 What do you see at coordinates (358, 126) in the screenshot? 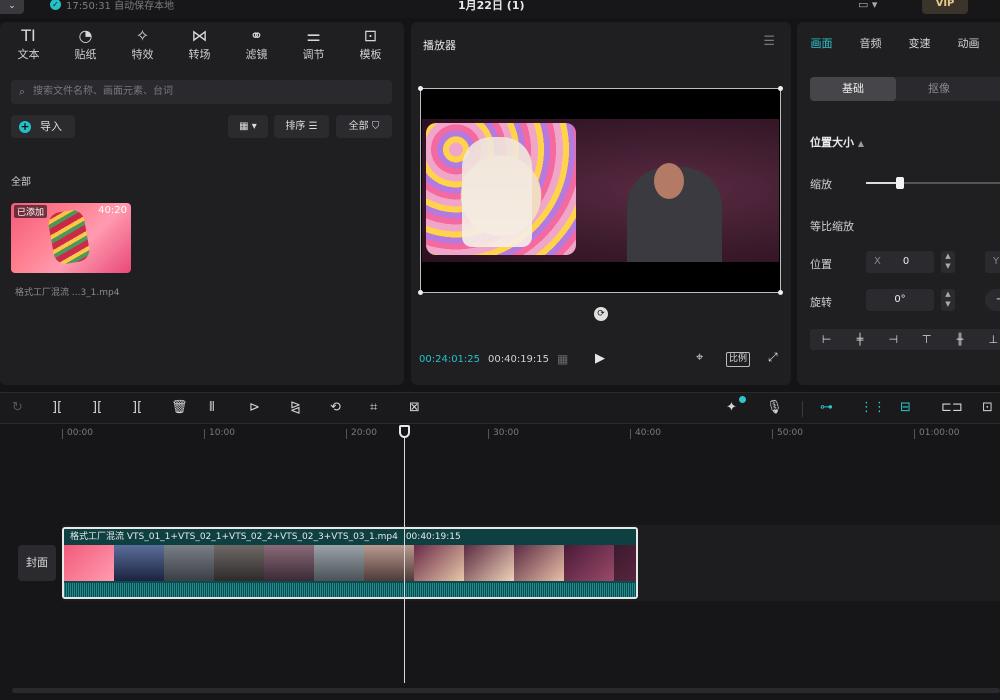
I see `filter-label: 全部` at bounding box center [358, 126].